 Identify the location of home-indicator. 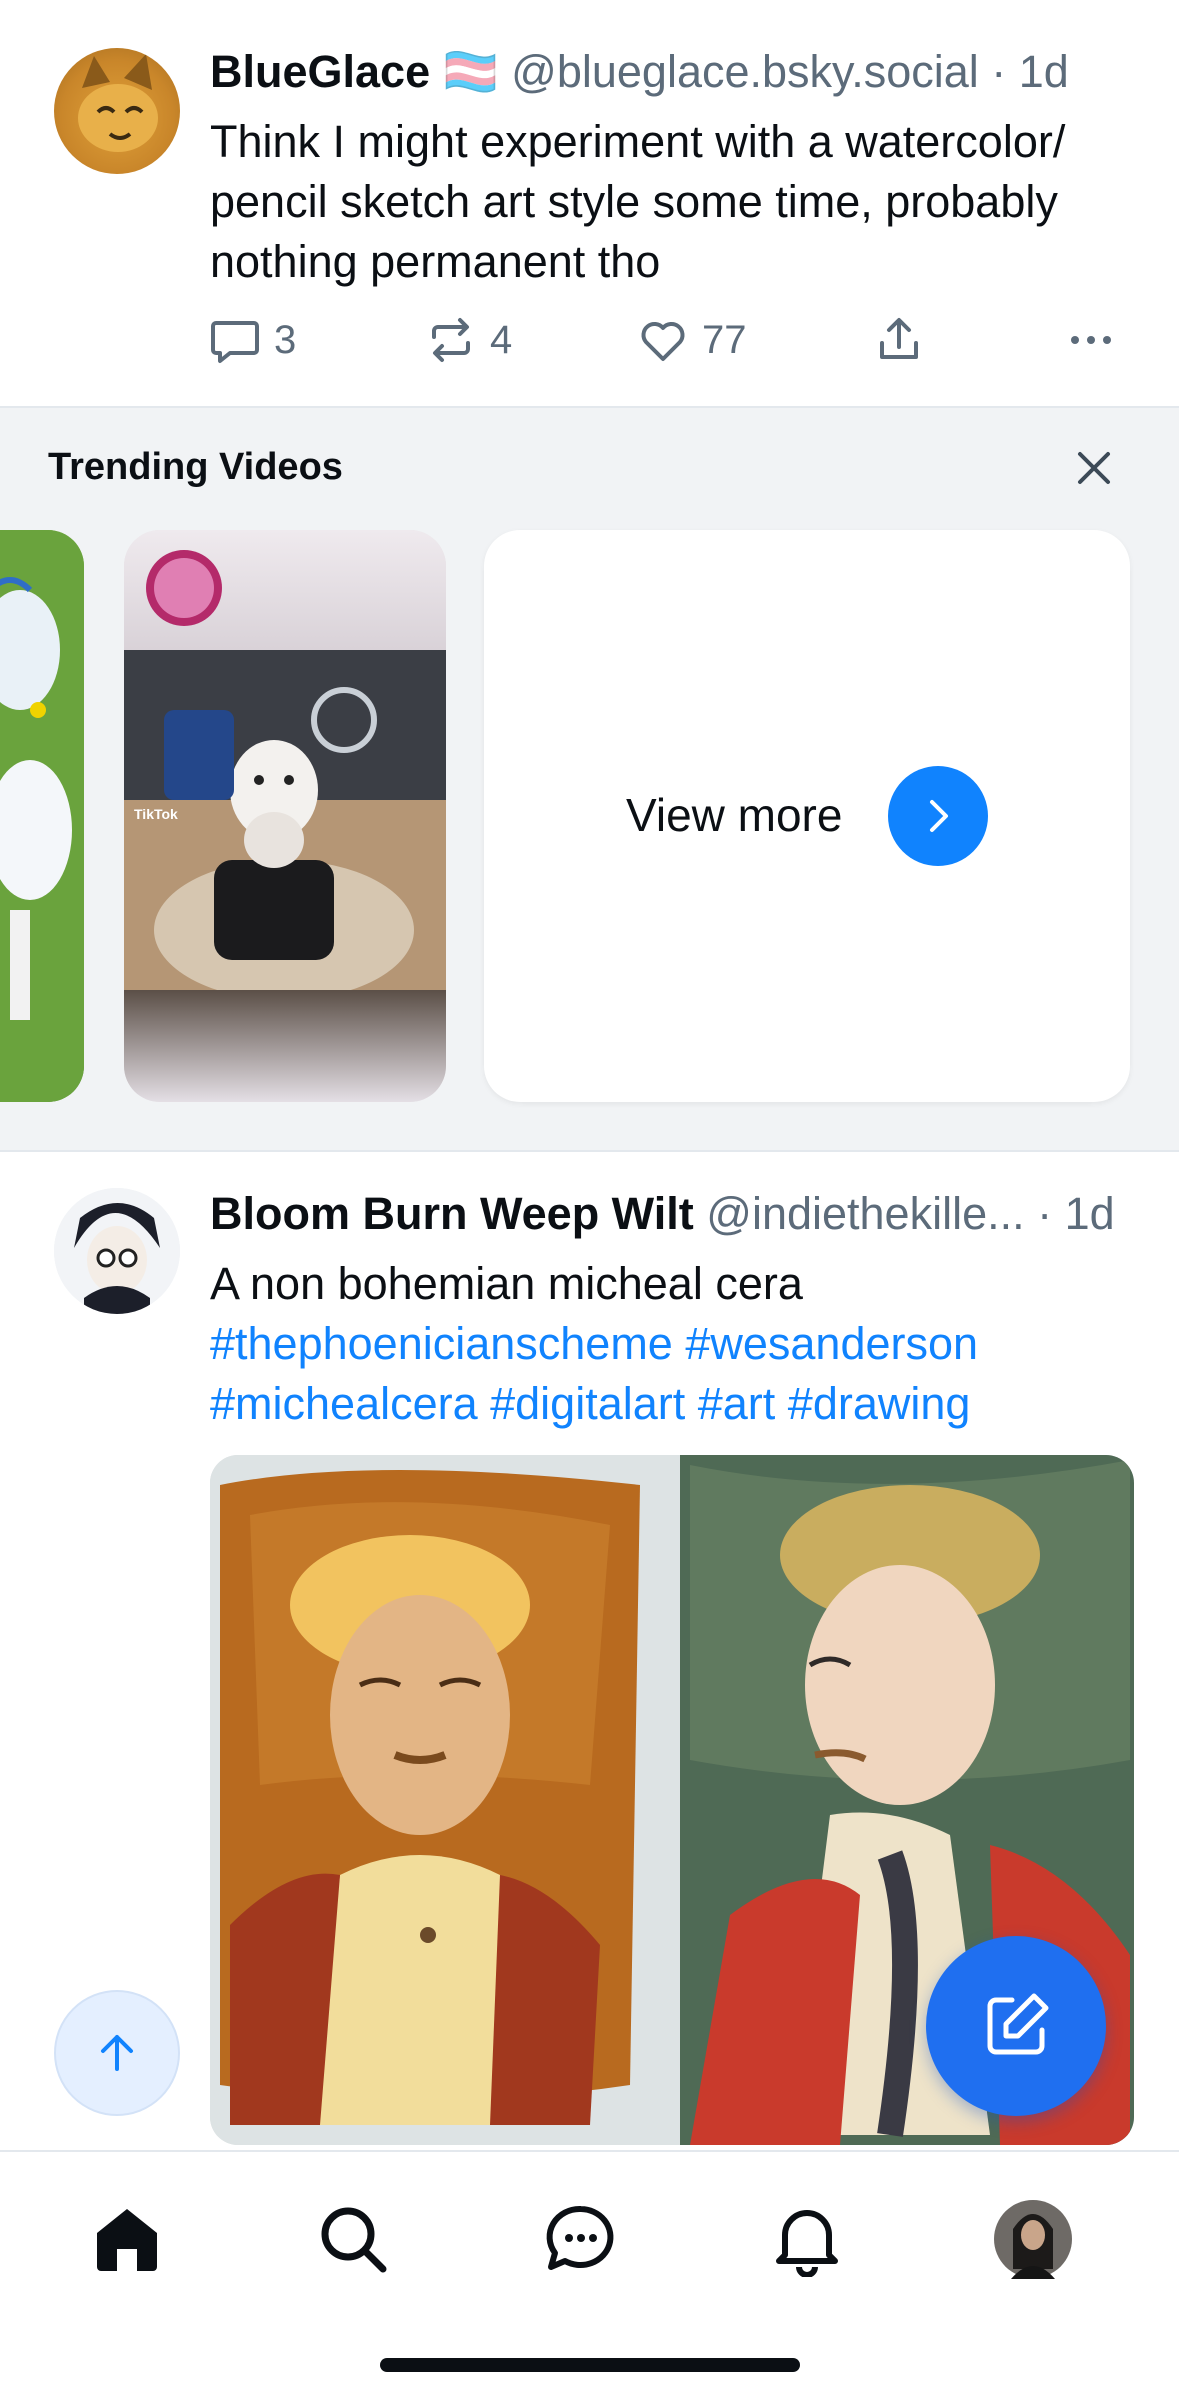
(590, 2365).